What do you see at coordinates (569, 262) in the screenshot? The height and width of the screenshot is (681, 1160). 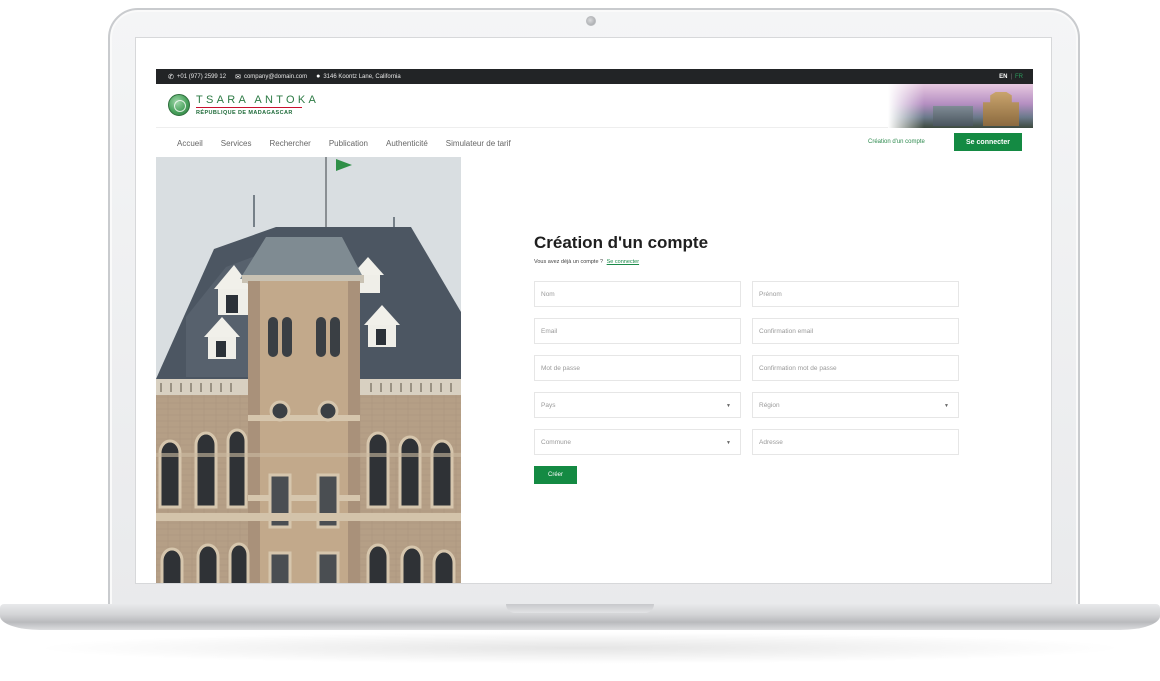 I see `form-subtitle-text: Vous avez déjà un compte ?` at bounding box center [569, 262].